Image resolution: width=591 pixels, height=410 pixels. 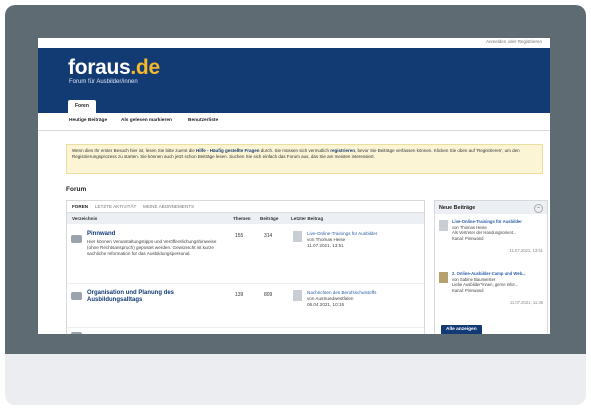 What do you see at coordinates (85, 218) in the screenshot?
I see `col-directory: Verzeichnis` at bounding box center [85, 218].